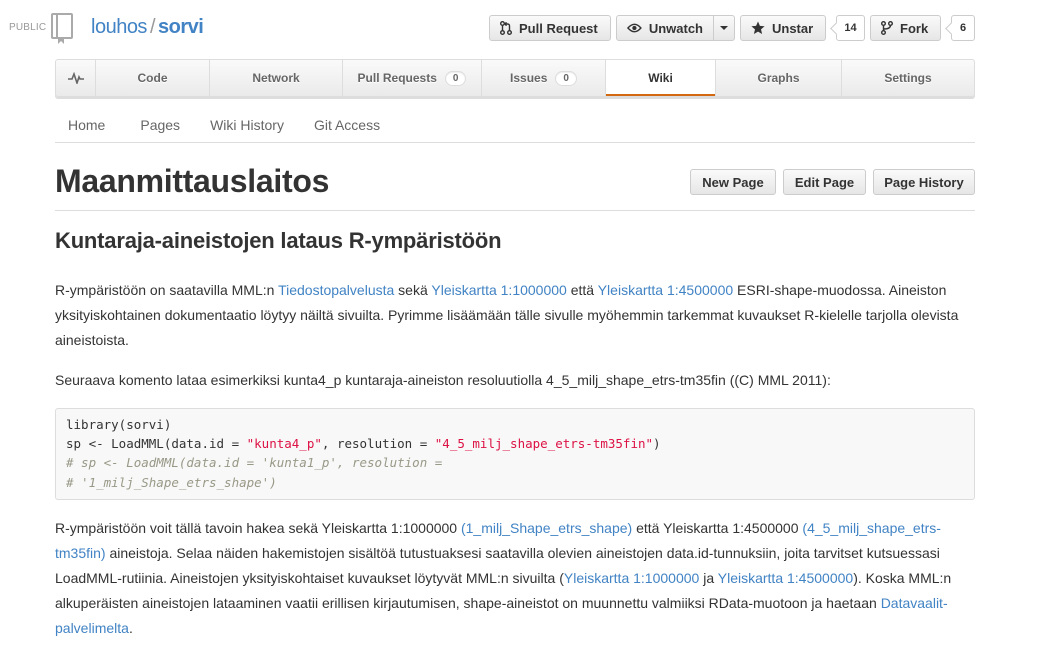 The height and width of the screenshot is (650, 1038). I want to click on tab-network-label: Network, so click(276, 78).